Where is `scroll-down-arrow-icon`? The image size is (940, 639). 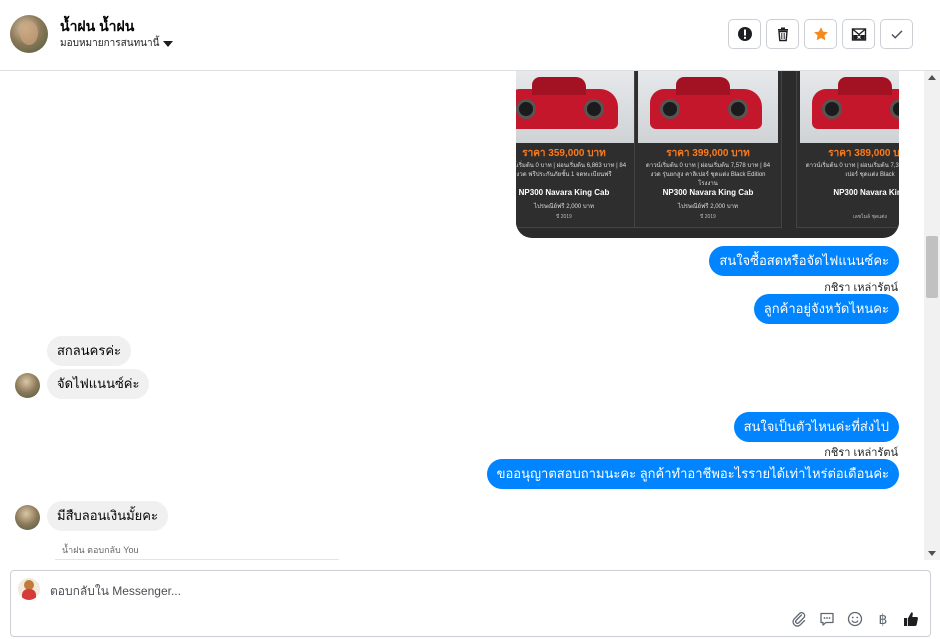
scroll-down-arrow-icon is located at coordinates (932, 553).